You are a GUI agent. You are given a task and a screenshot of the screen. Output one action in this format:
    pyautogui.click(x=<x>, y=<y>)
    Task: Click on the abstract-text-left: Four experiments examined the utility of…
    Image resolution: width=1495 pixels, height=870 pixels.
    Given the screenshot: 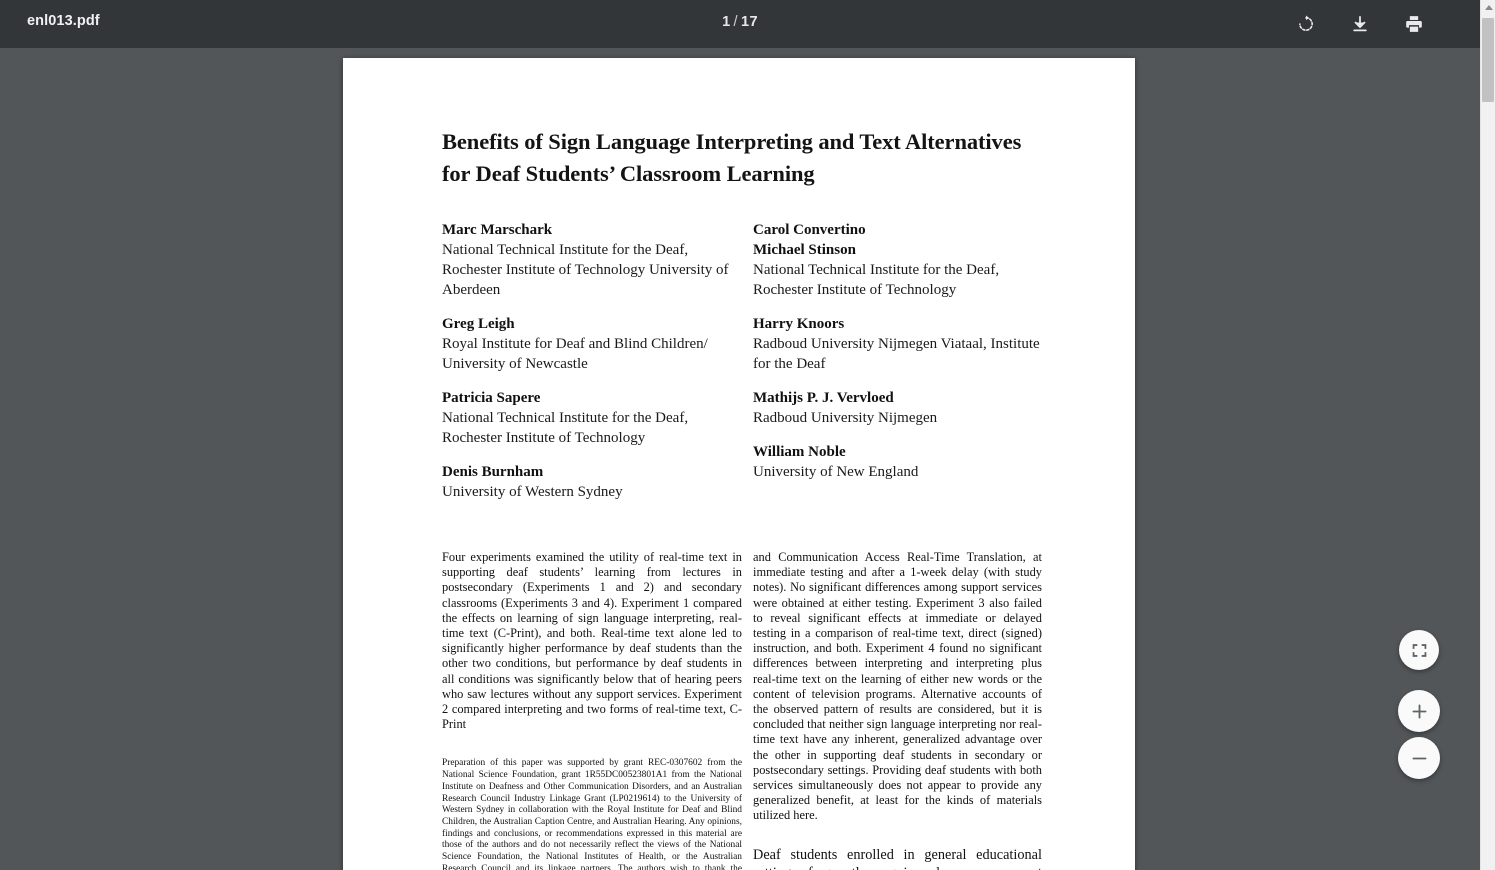 What is the action you would take?
    pyautogui.click(x=592, y=641)
    